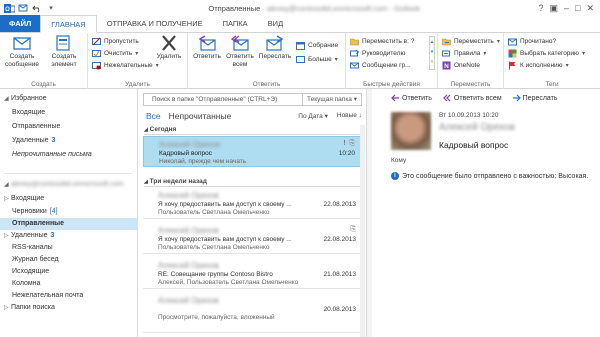 This screenshot has height=337, width=600. I want to click on group-header-today: ◢ Сегодня, so click(252, 130).